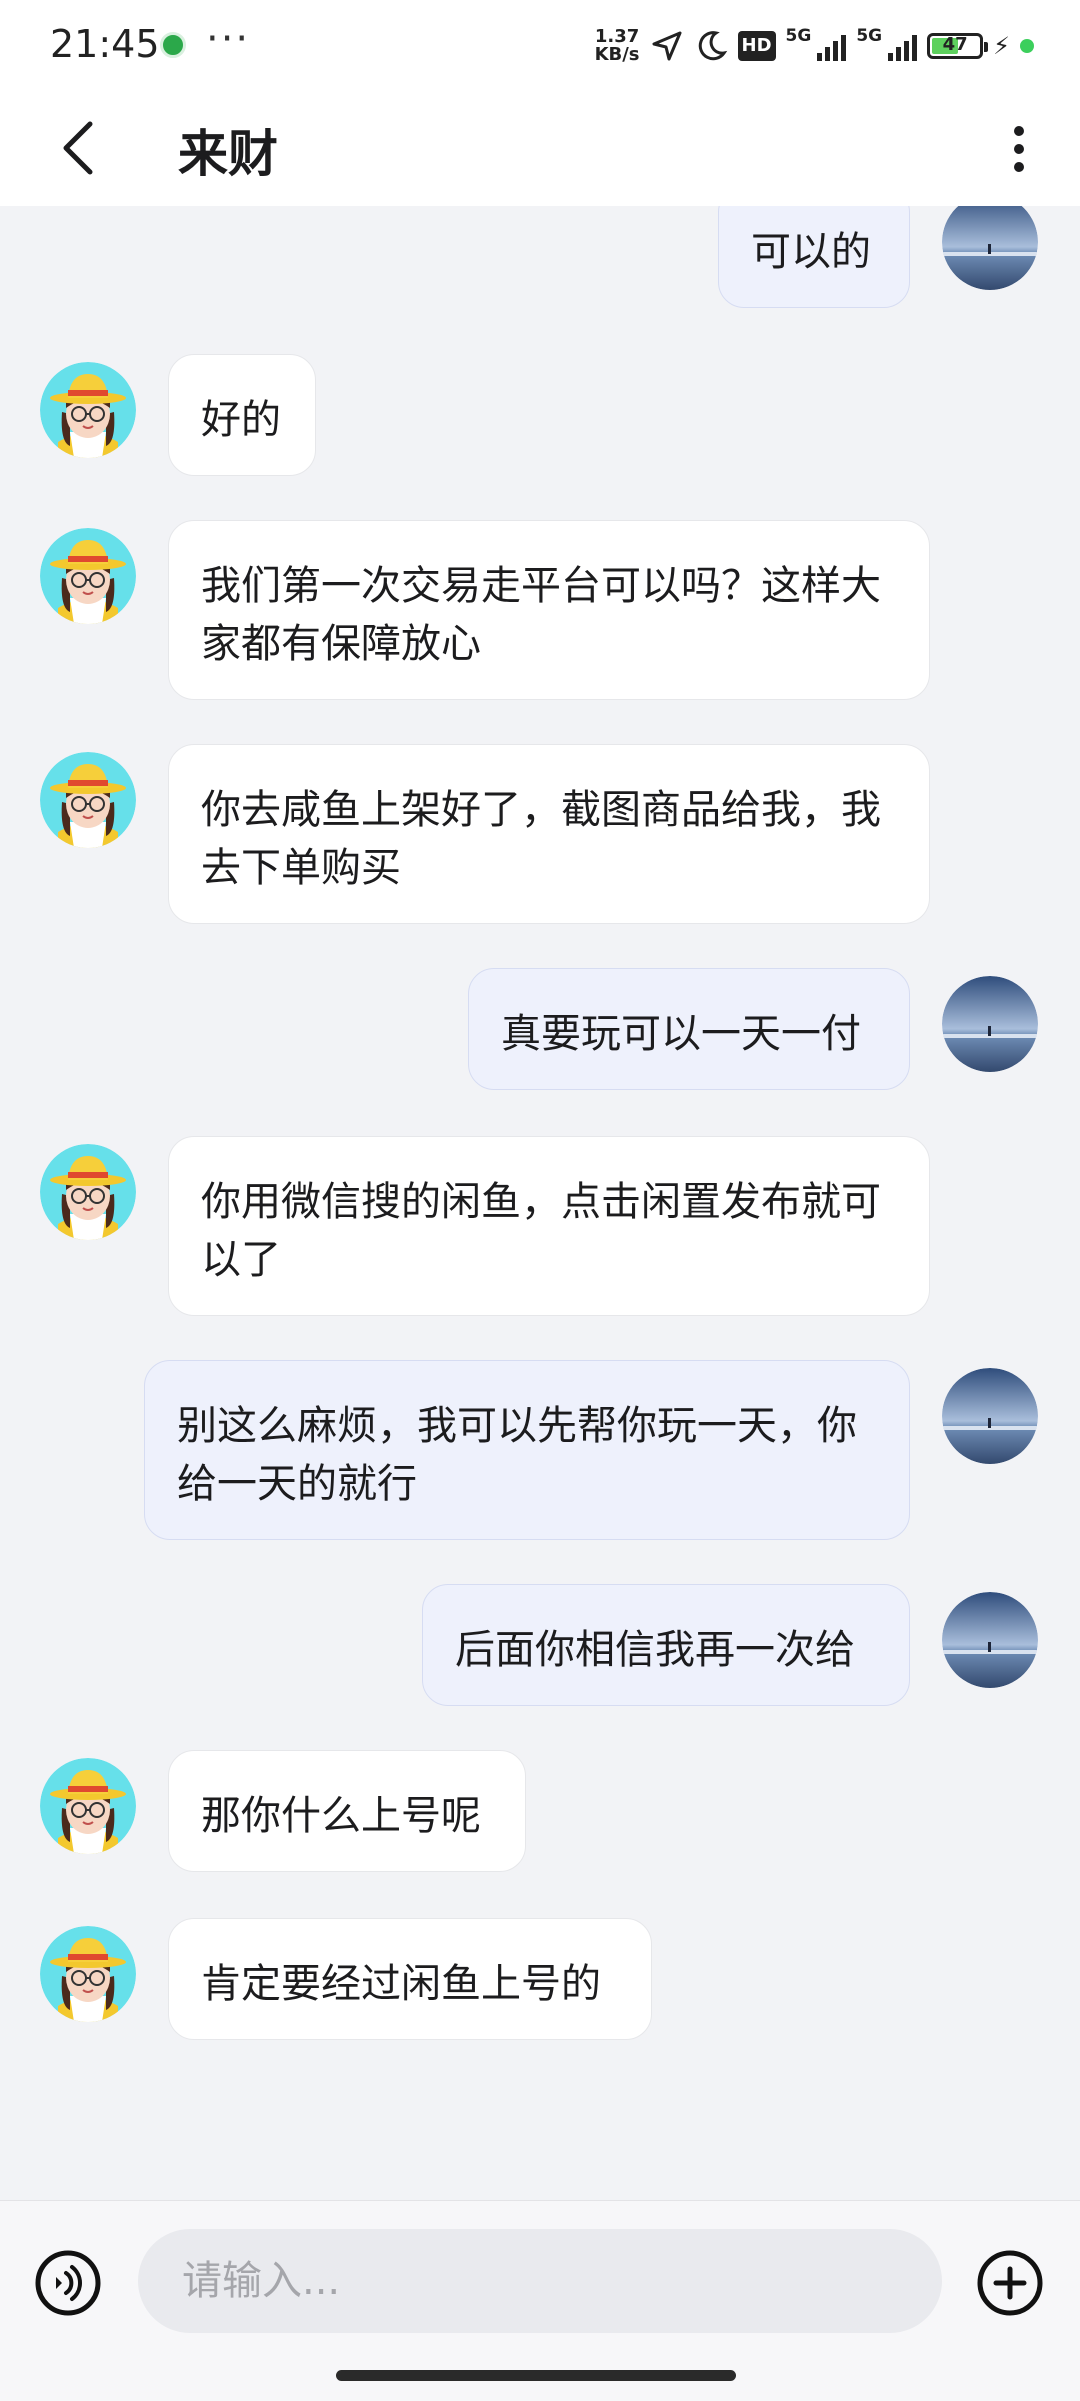  Describe the element at coordinates (1019, 149) in the screenshot. I see `more-vertical-icon` at that location.